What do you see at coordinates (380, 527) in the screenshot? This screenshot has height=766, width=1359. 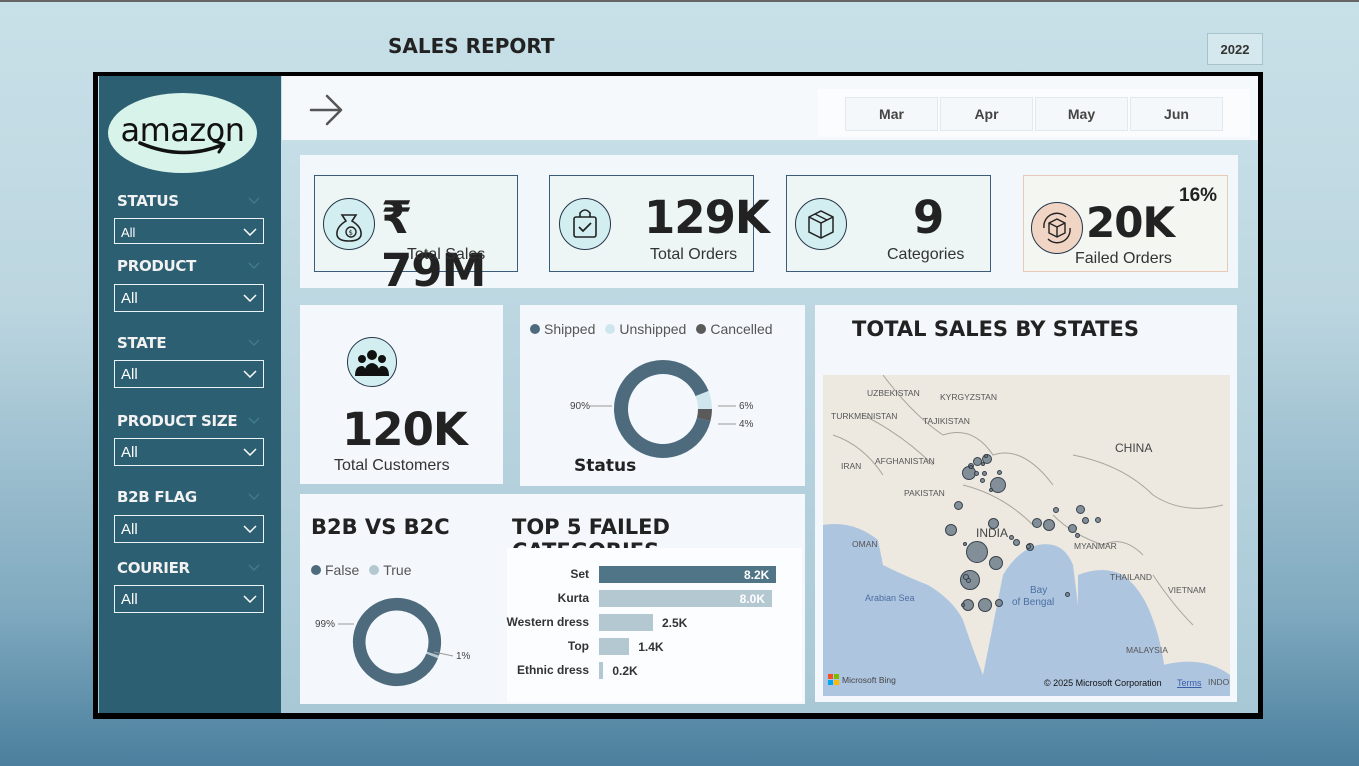 I see `b2b-chart-title: B2B VS B2C` at bounding box center [380, 527].